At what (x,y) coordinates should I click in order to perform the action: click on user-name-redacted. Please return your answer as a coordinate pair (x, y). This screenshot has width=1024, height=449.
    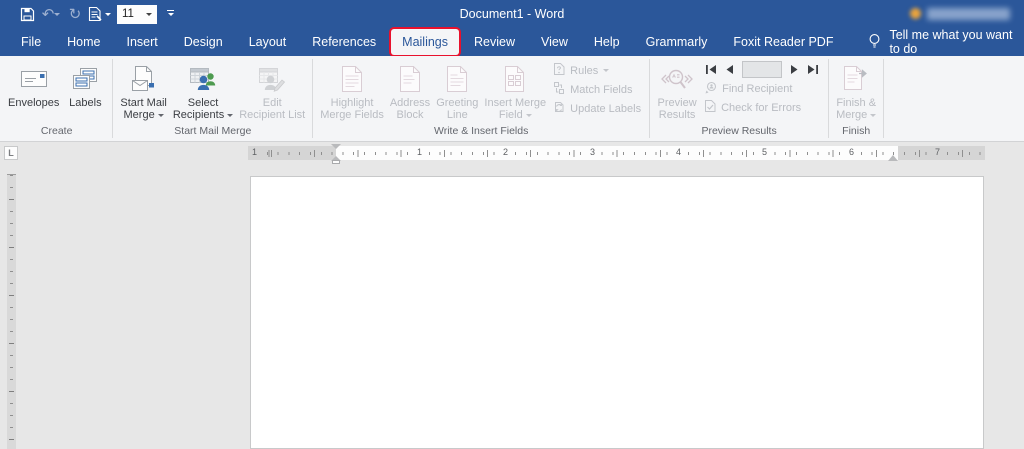
    Looking at the image, I should click on (968, 13).